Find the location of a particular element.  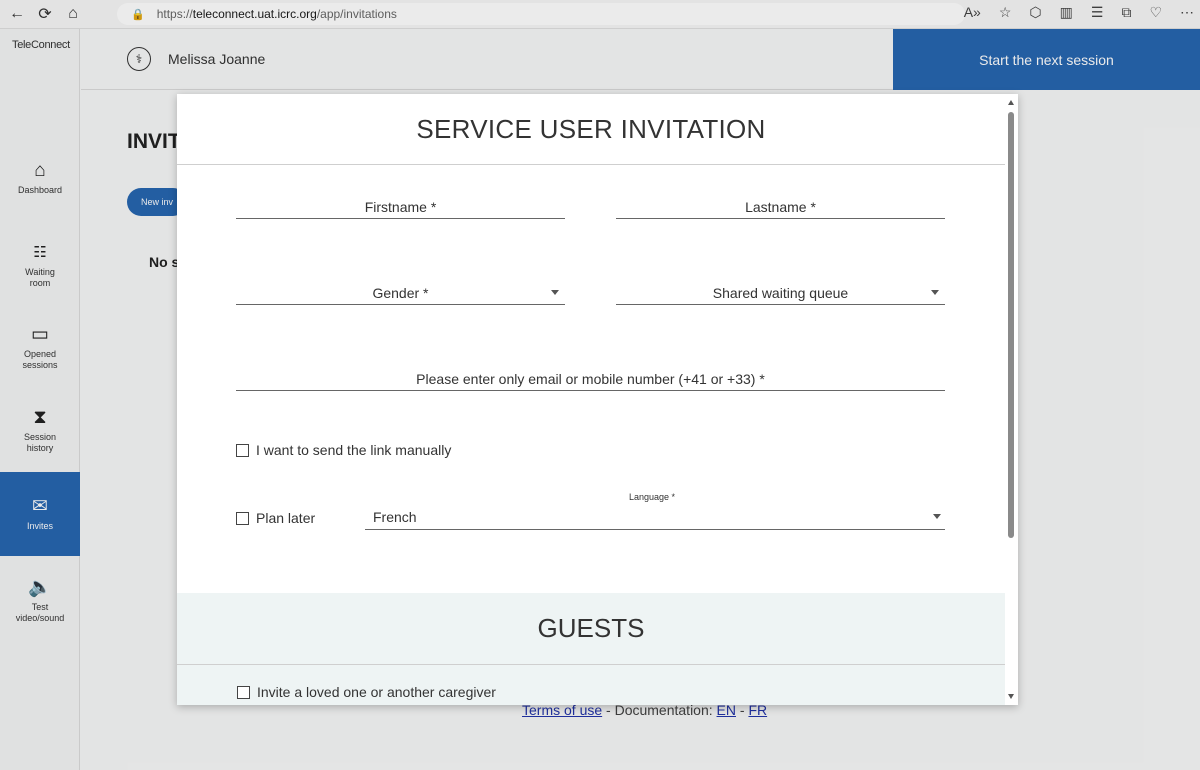

lastname-label: Lastname * is located at coordinates (780, 206).